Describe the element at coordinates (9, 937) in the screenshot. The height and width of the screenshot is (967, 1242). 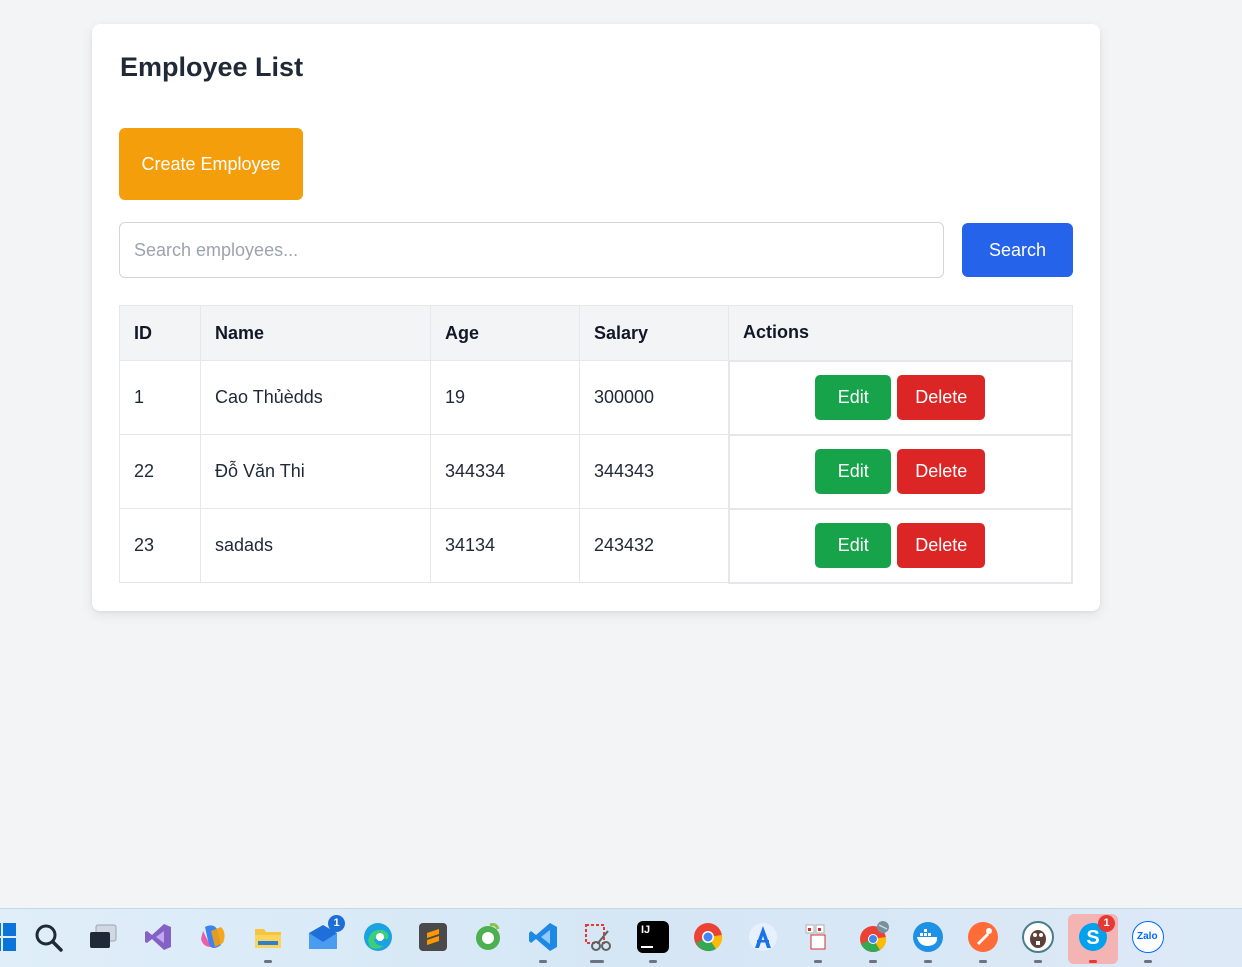
I see `windows-start-icon` at that location.